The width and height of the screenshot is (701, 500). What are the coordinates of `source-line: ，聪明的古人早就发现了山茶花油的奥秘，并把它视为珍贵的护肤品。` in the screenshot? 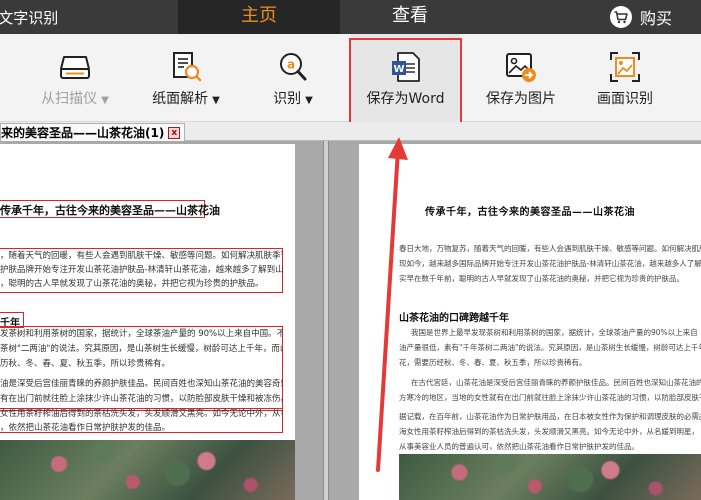 It's located at (132, 284).